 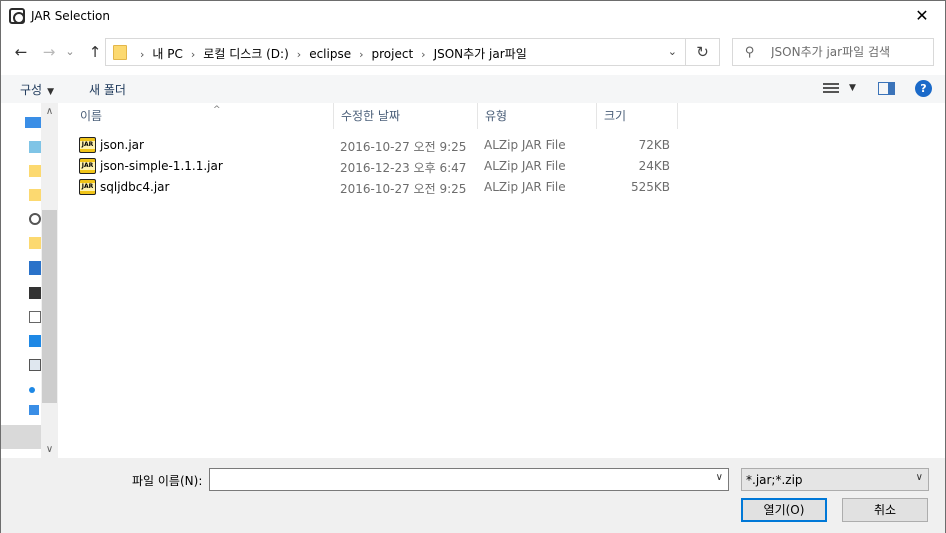 I want to click on scrollbar-thumb, so click(x=49, y=306).